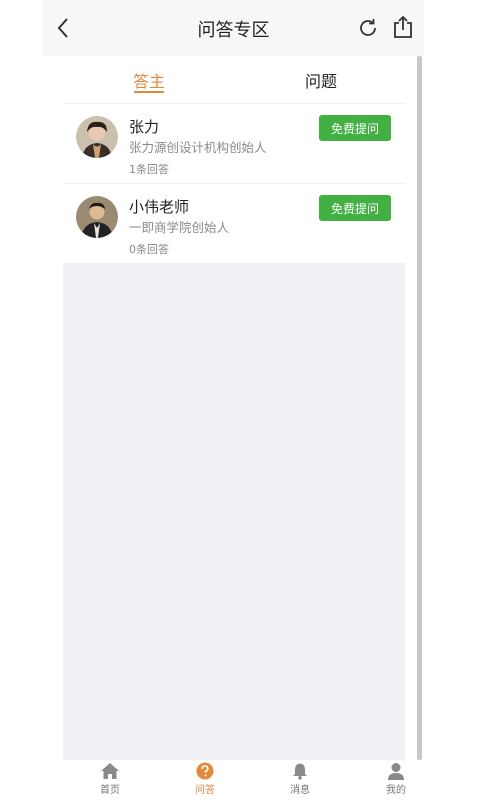 The width and height of the screenshot is (480, 800). Describe the element at coordinates (321, 80) in the screenshot. I see `tab-questions: 问题` at that location.